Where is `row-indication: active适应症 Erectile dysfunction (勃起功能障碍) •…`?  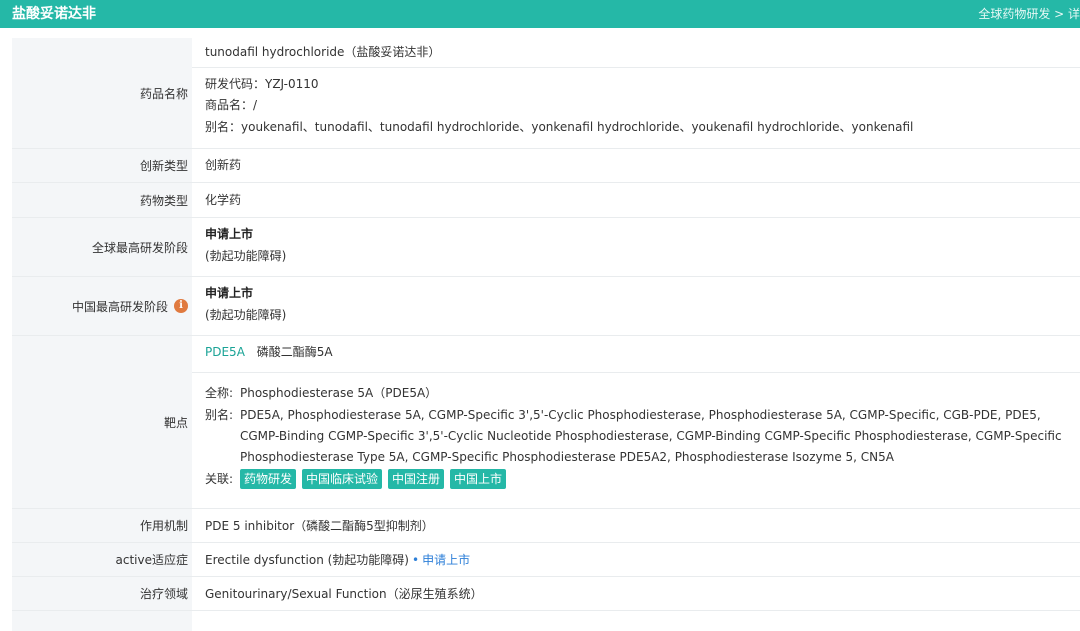 row-indication: active适应症 Erectile dysfunction (勃起功能障碍) •… is located at coordinates (546, 560).